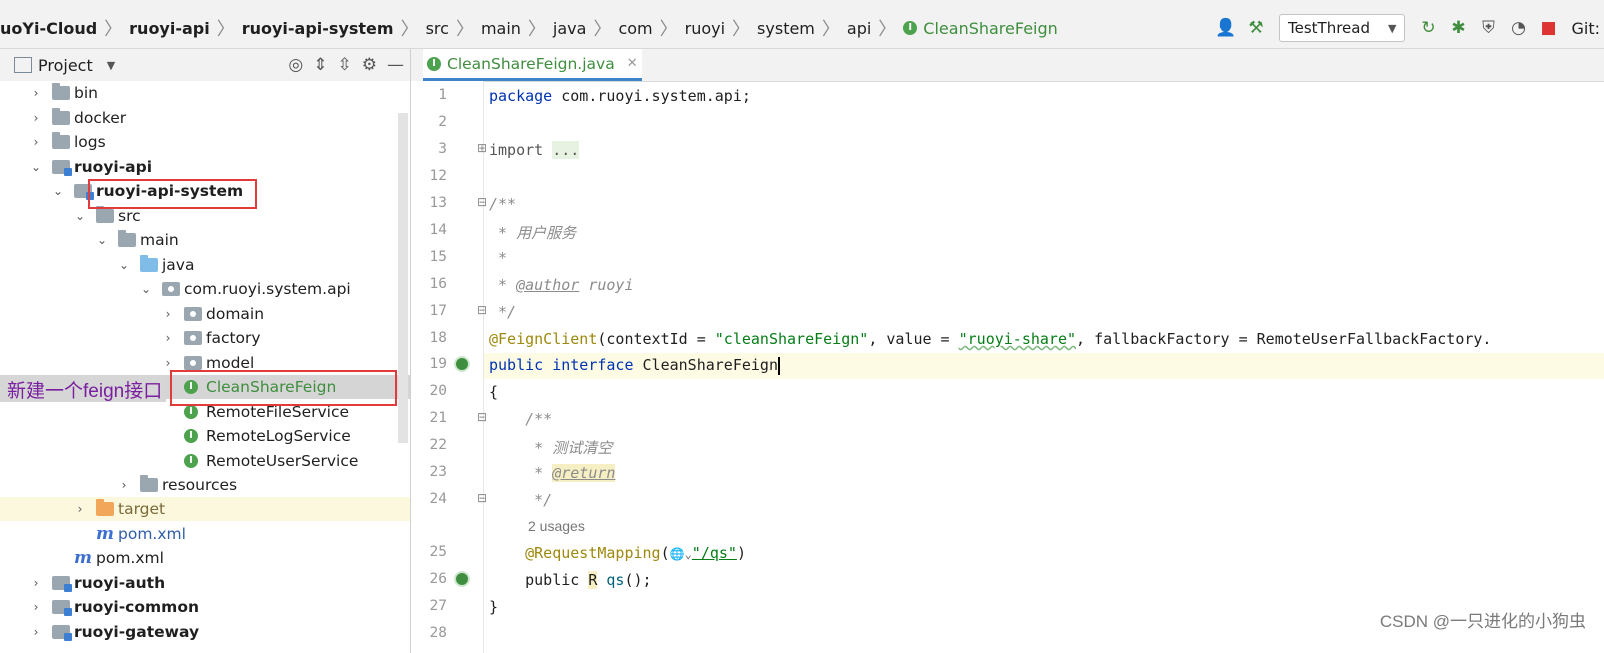 The image size is (1604, 653). Describe the element at coordinates (205, 461) in the screenshot. I see `tree-item: I RemoteUserService` at that location.